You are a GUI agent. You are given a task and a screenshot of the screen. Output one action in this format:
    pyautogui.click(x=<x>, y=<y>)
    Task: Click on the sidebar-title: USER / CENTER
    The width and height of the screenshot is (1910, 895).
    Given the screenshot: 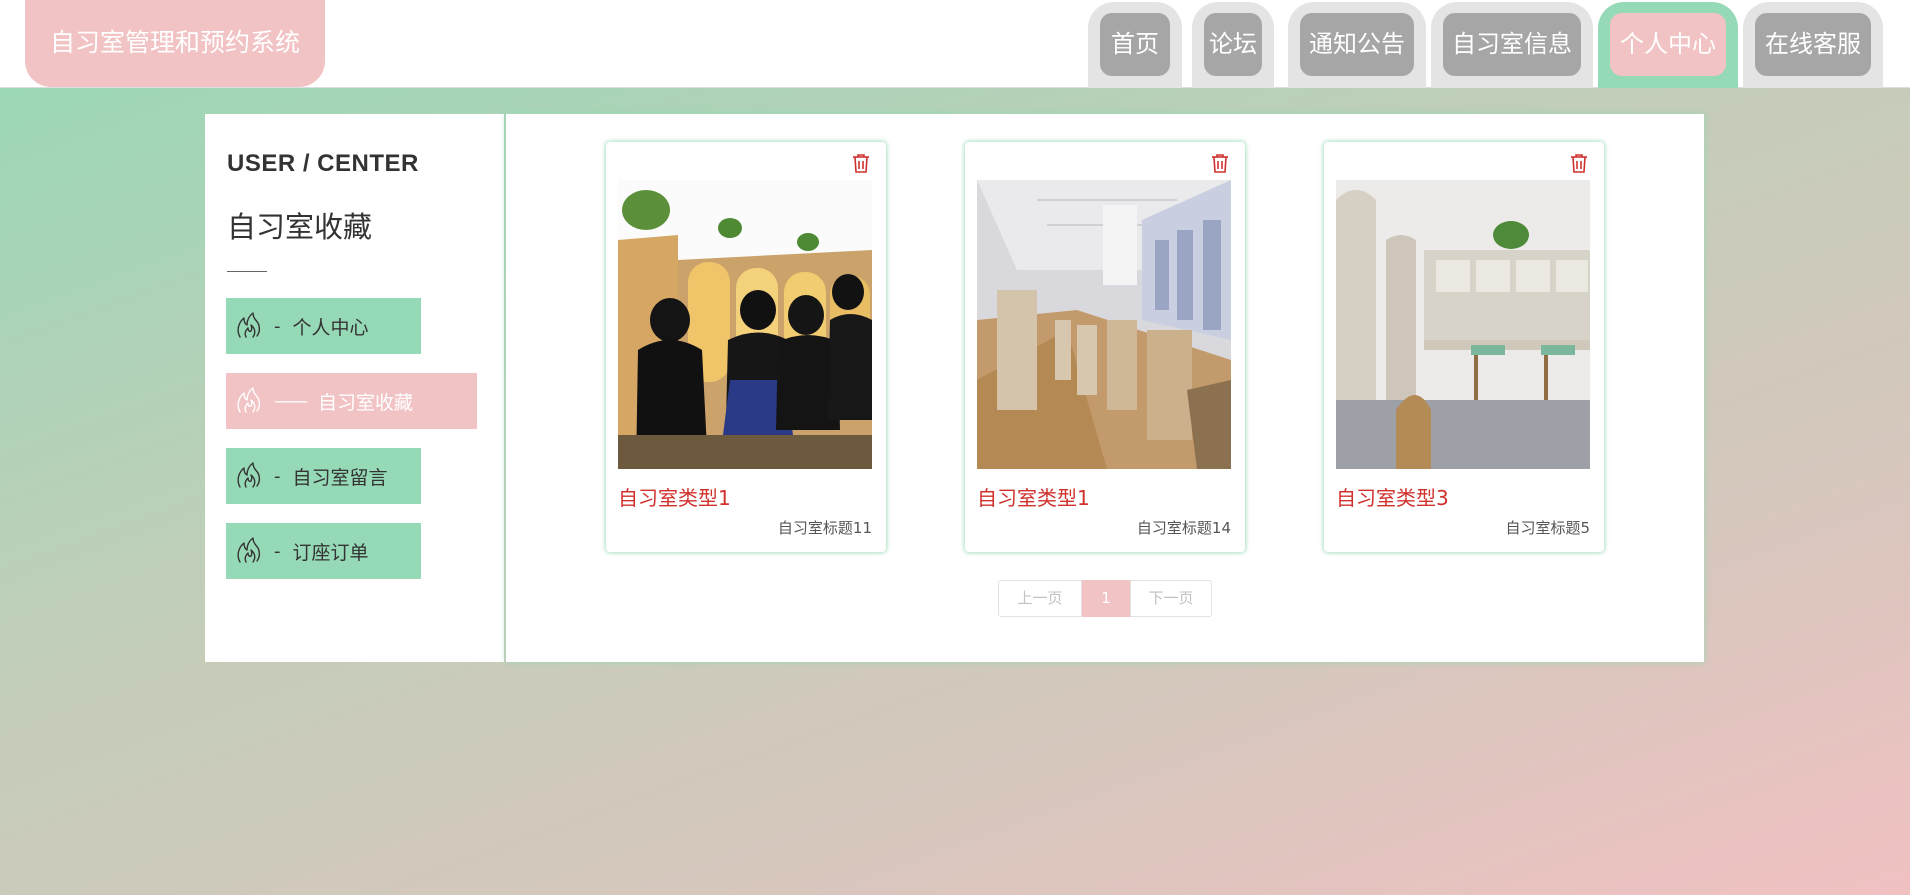 What is the action you would take?
    pyautogui.click(x=323, y=163)
    